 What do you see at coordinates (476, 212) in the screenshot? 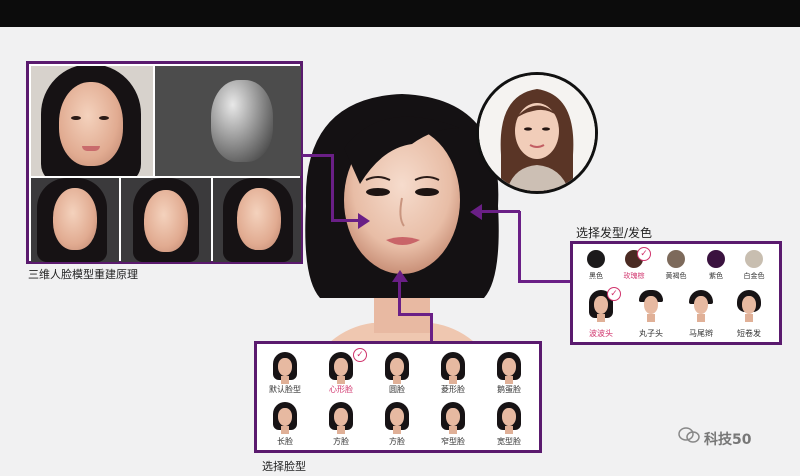
I see `arrow-left-icon` at bounding box center [476, 212].